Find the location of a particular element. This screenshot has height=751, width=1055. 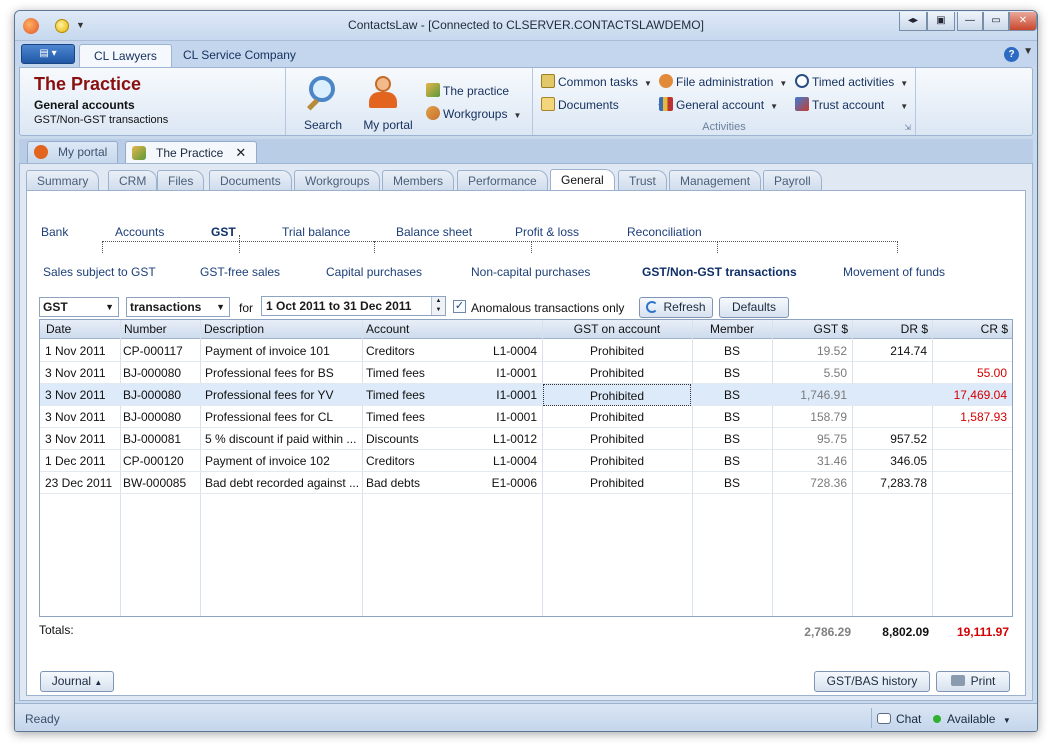

nav-capital-purchases: Capital purchases is located at coordinates (374, 272).